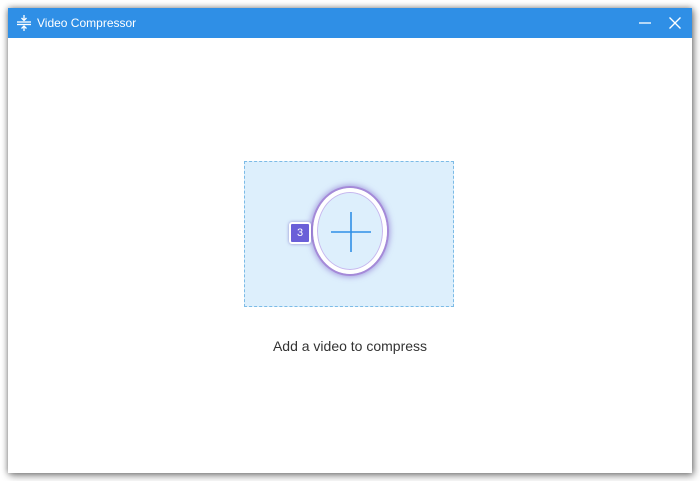 This screenshot has height=481, width=700. I want to click on plus-icon, so click(351, 232).